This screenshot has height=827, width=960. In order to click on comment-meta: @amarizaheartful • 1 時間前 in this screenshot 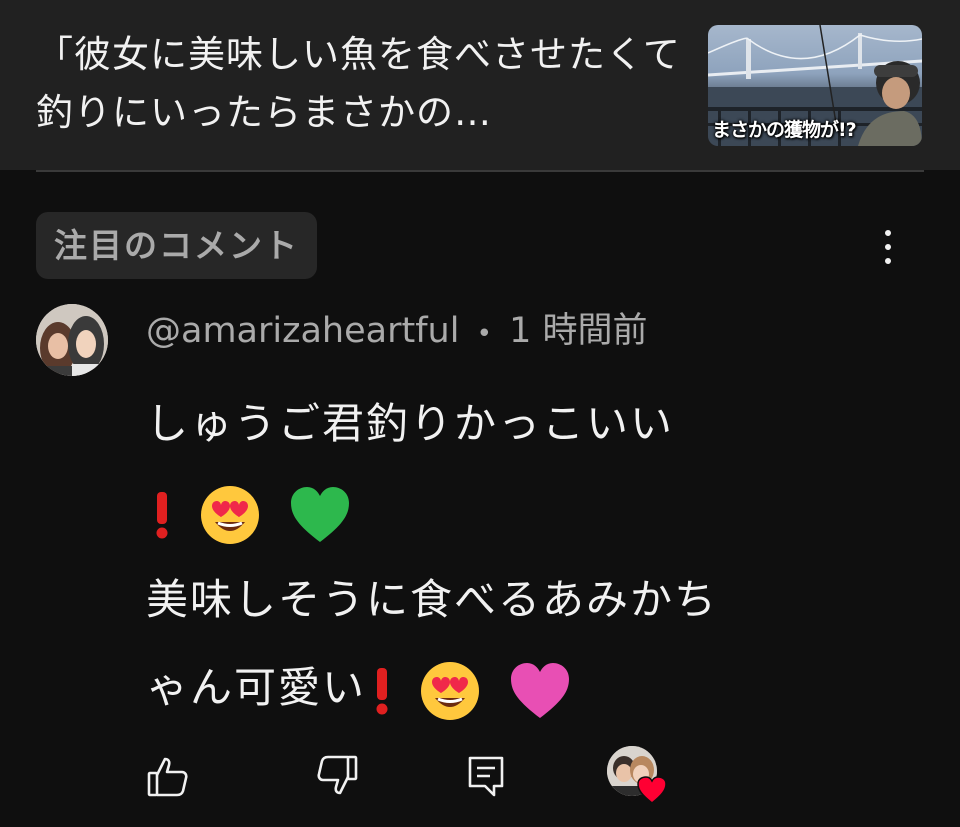, I will do `click(396, 332)`.